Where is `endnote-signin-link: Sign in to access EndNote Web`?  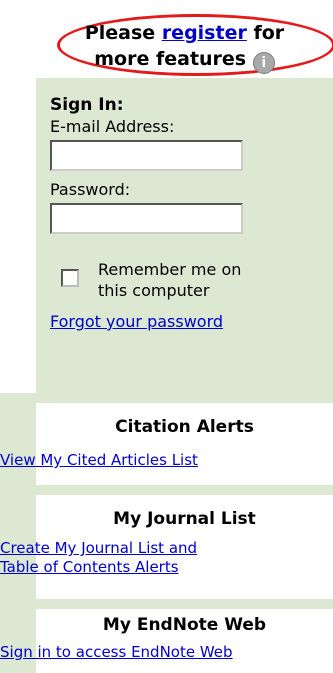
endnote-signin-link: Sign in to access EndNote Web is located at coordinates (116, 652).